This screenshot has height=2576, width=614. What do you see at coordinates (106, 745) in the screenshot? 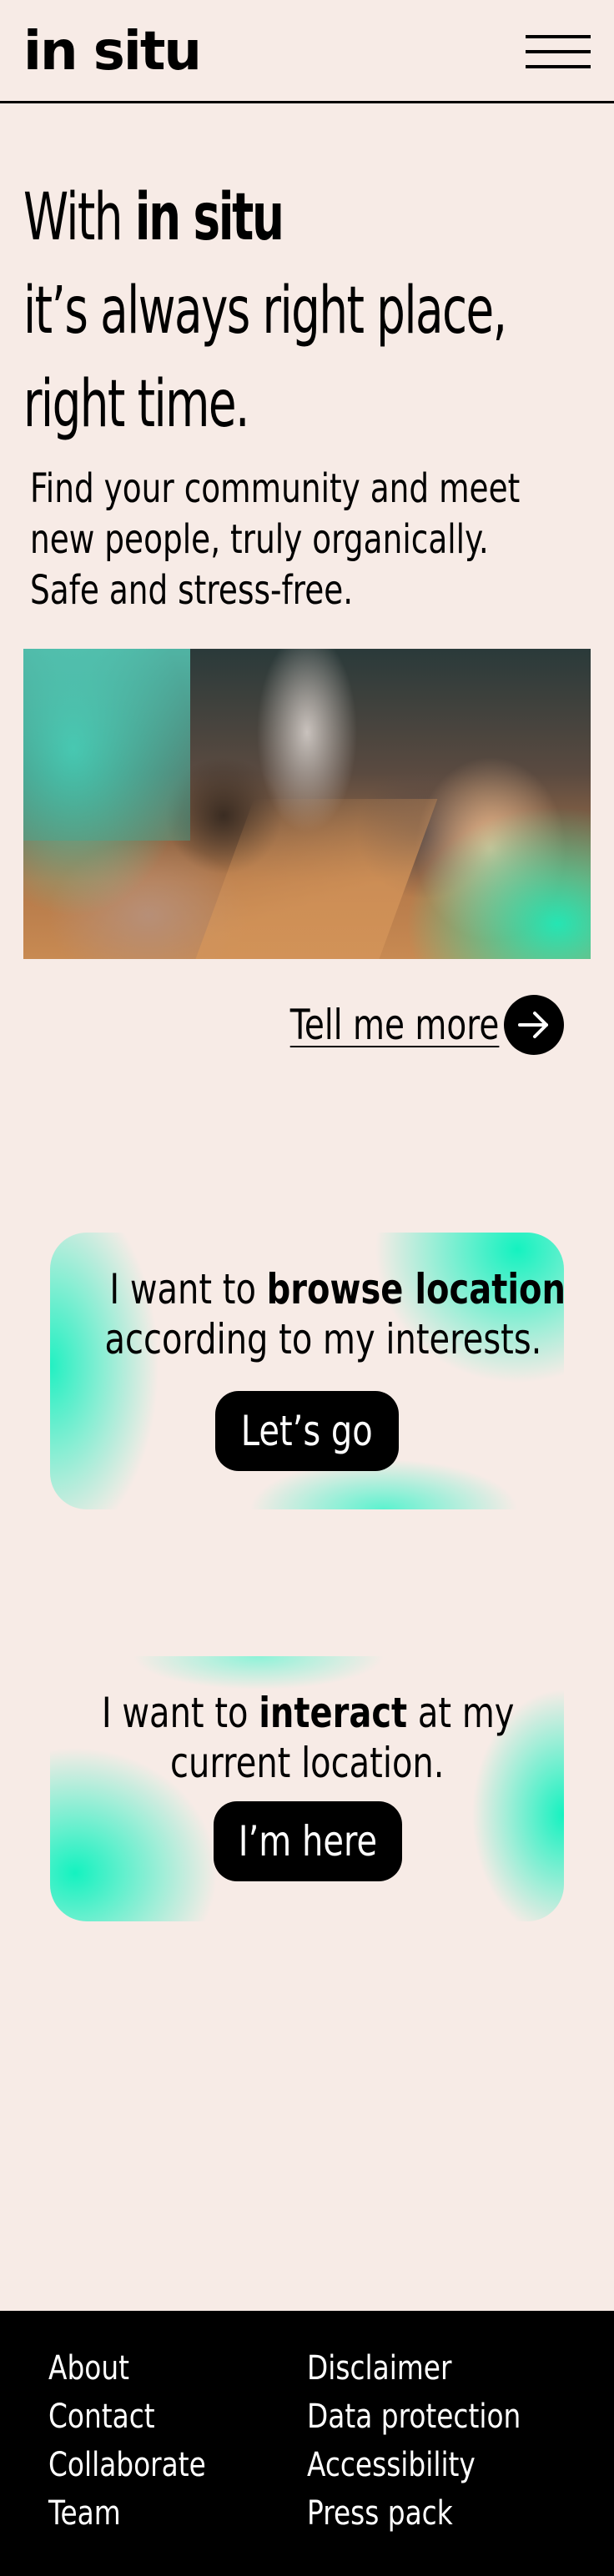
I see `photo-wall` at bounding box center [106, 745].